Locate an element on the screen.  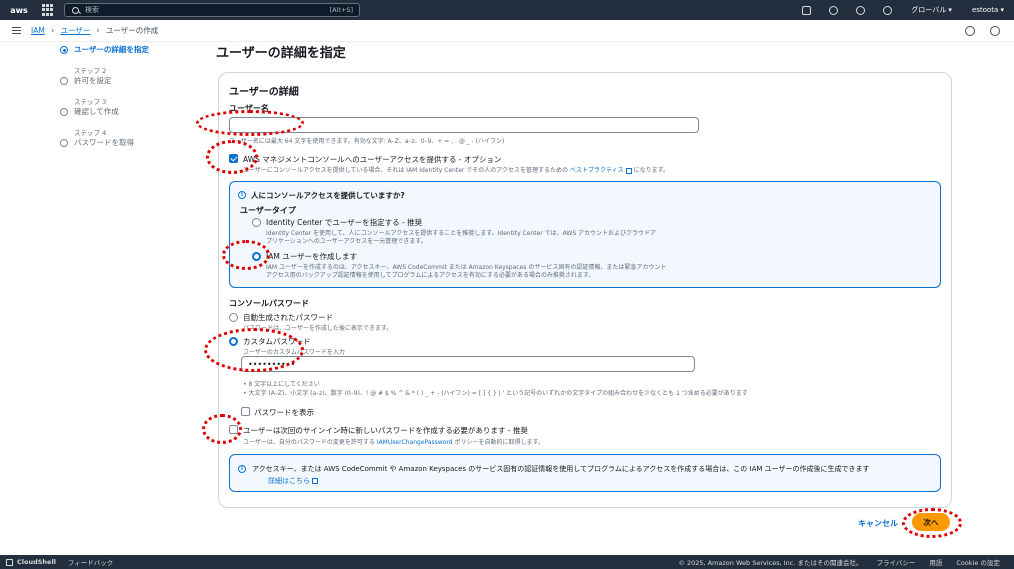
breadcrumb-iam: IAM is located at coordinates (38, 30).